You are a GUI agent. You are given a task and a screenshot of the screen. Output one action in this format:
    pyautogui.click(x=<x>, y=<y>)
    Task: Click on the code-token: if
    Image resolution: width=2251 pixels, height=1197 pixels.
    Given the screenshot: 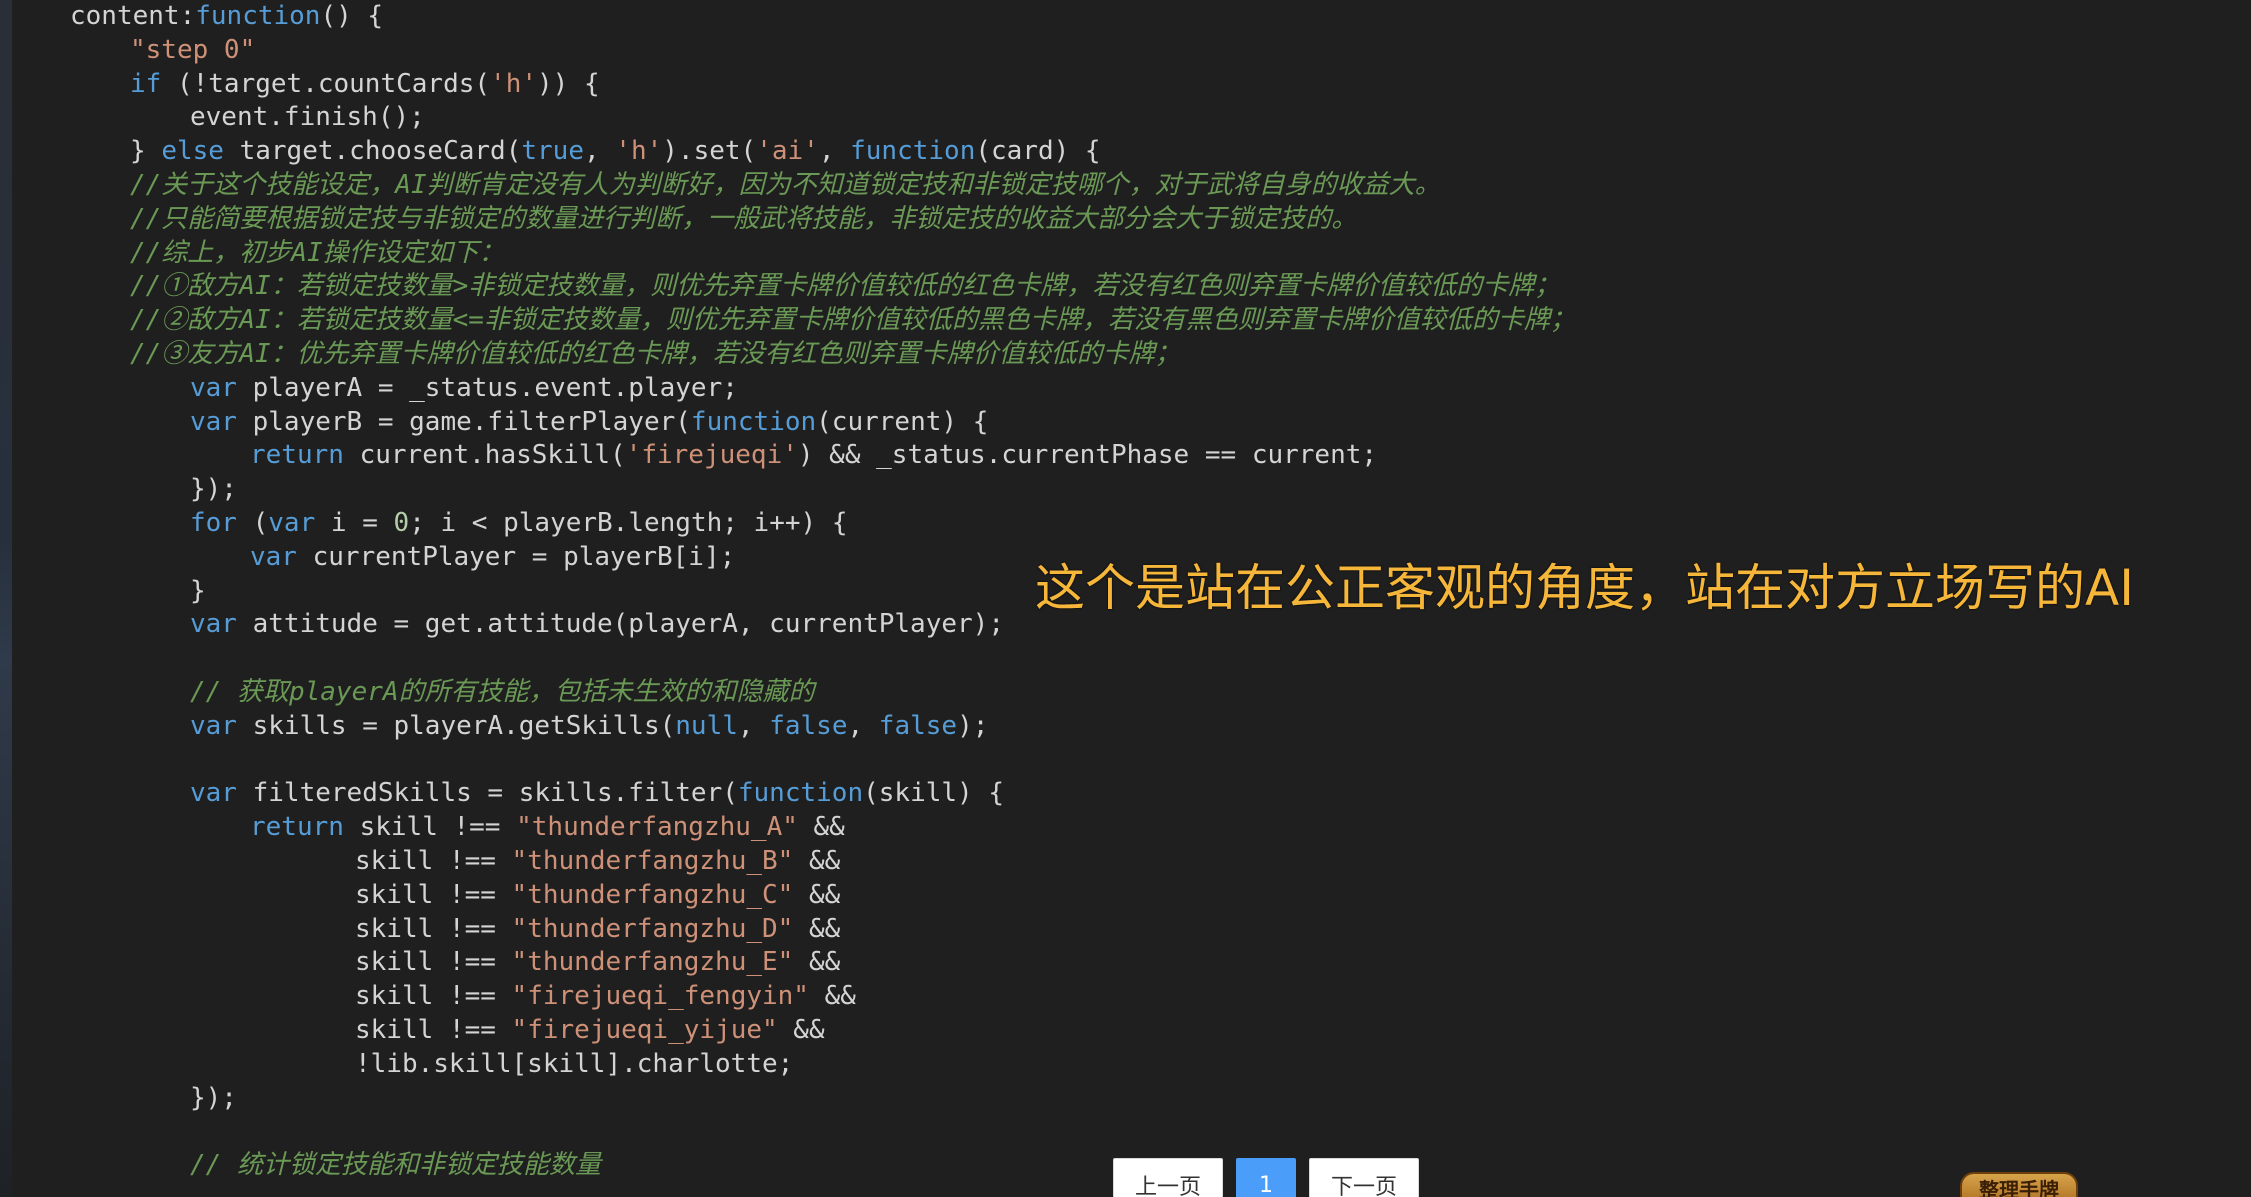 What is the action you would take?
    pyautogui.click(x=146, y=83)
    